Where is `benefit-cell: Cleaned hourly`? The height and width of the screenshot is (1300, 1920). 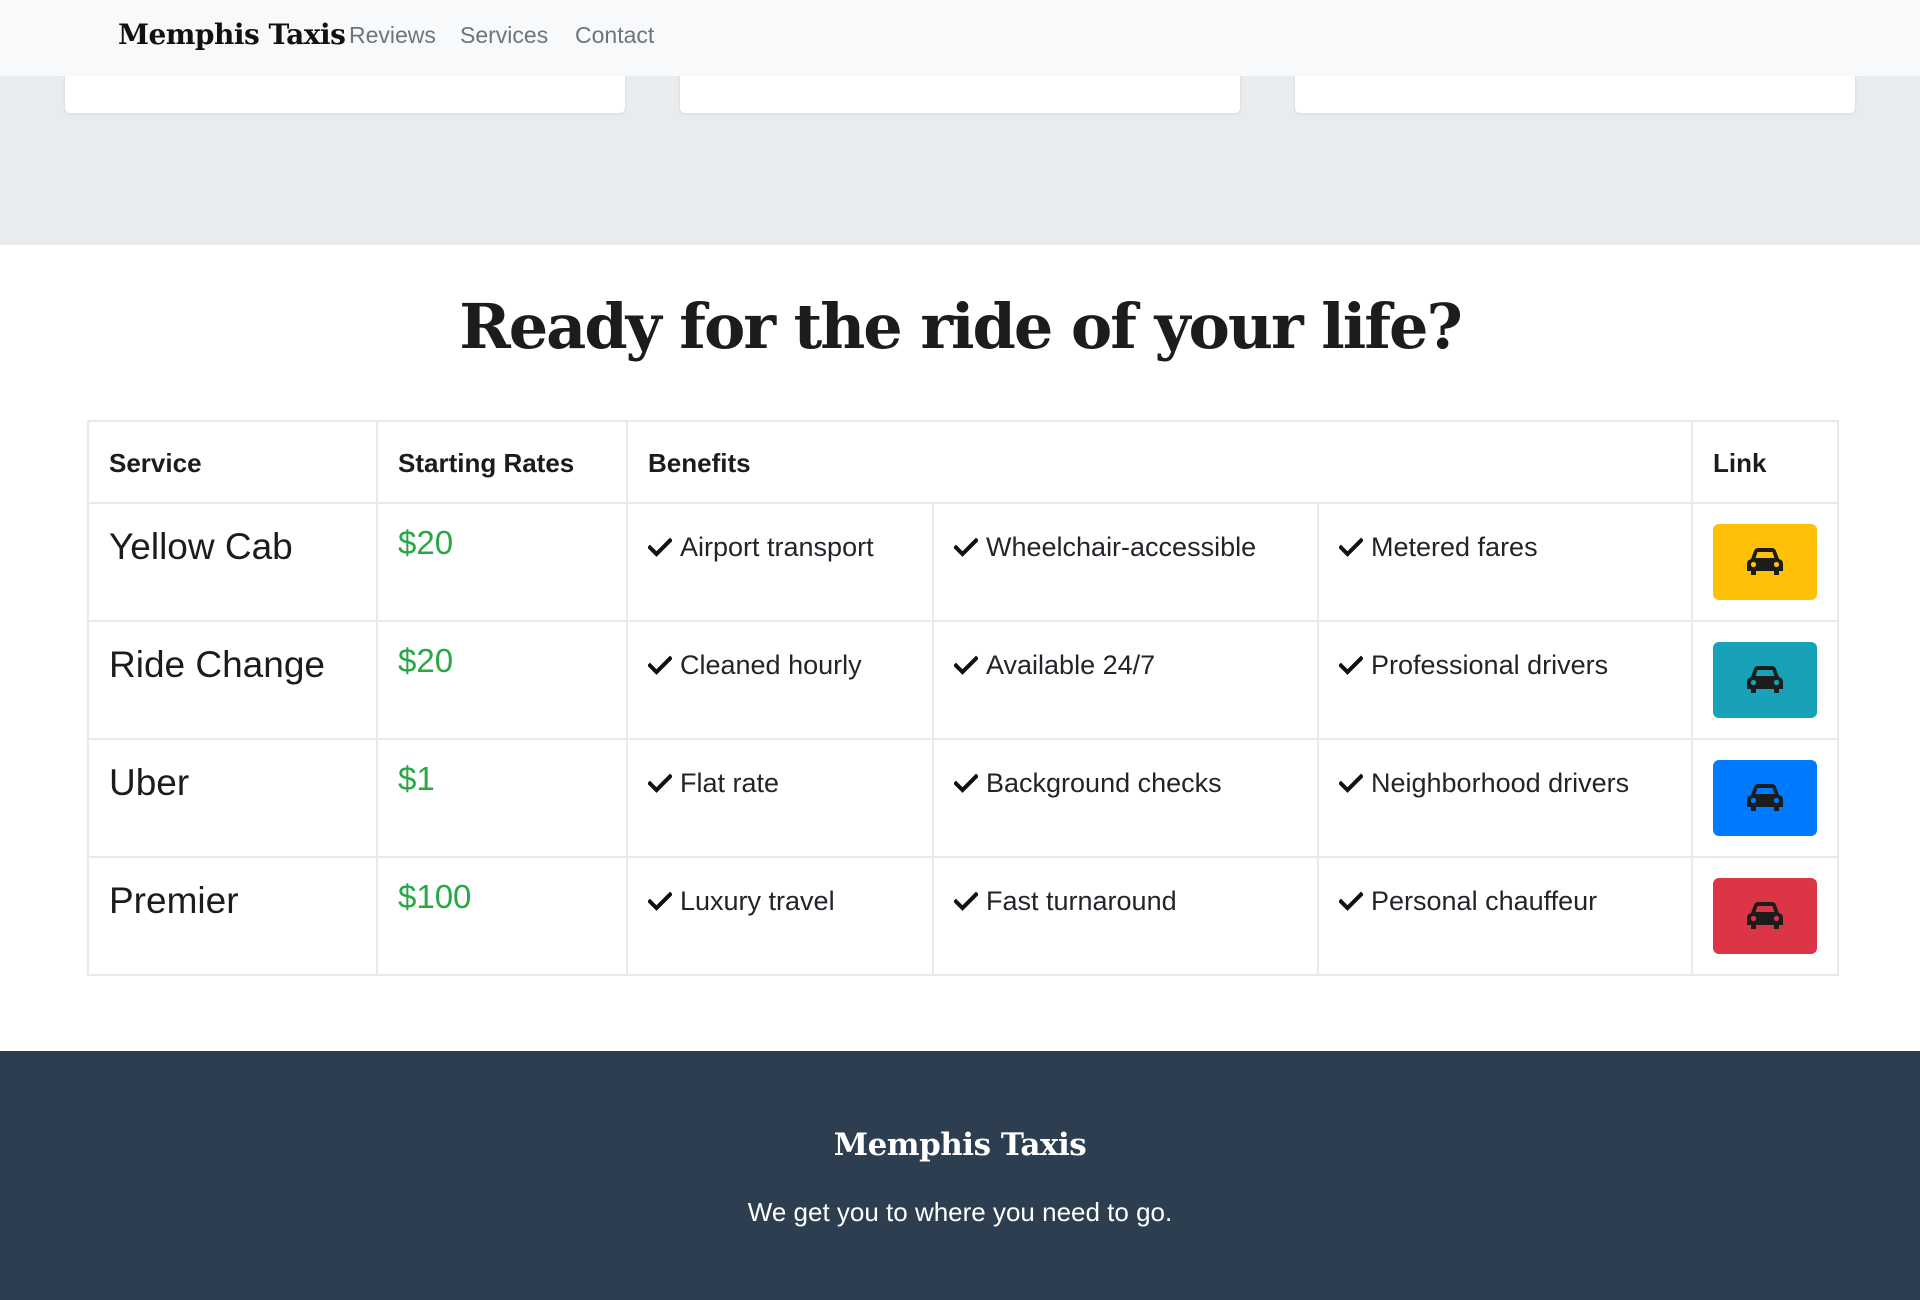
benefit-cell: Cleaned hourly is located at coordinates (780, 680).